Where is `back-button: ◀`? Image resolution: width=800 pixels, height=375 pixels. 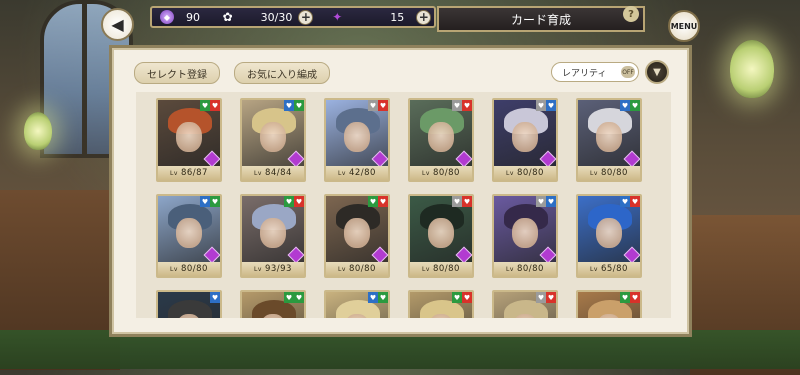
back-button: ◀ is located at coordinates (117, 24).